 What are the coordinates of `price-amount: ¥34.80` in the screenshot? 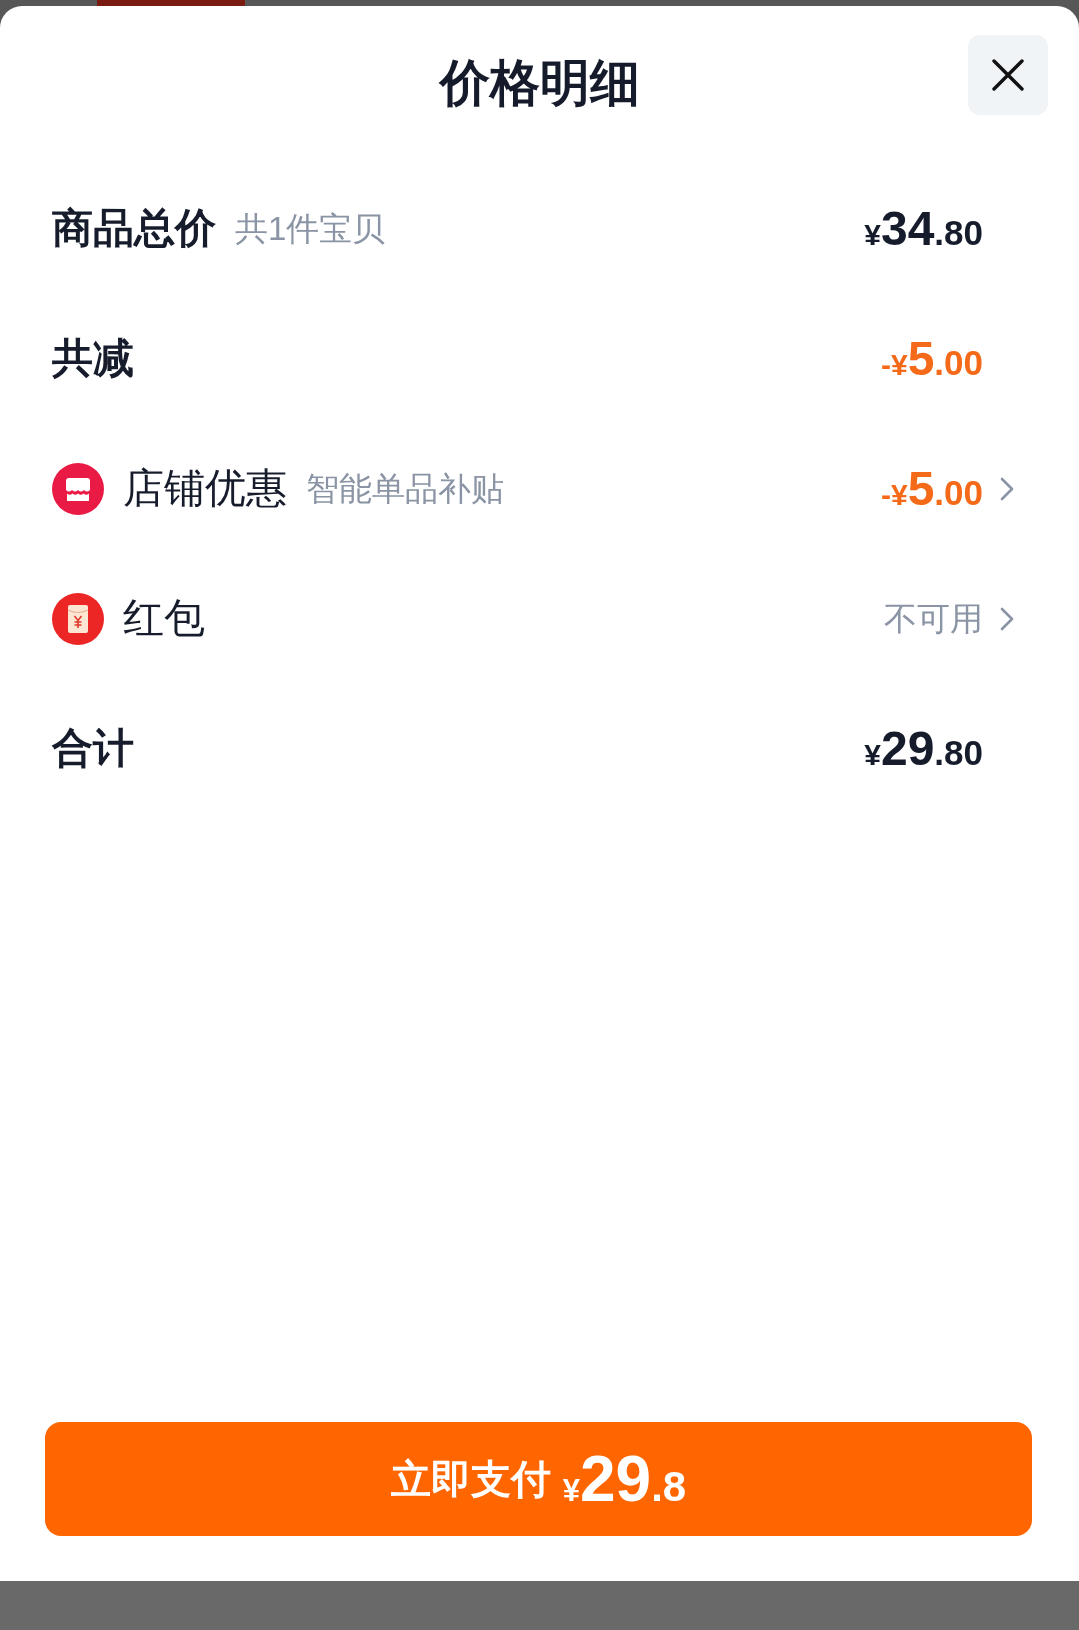 It's located at (923, 229).